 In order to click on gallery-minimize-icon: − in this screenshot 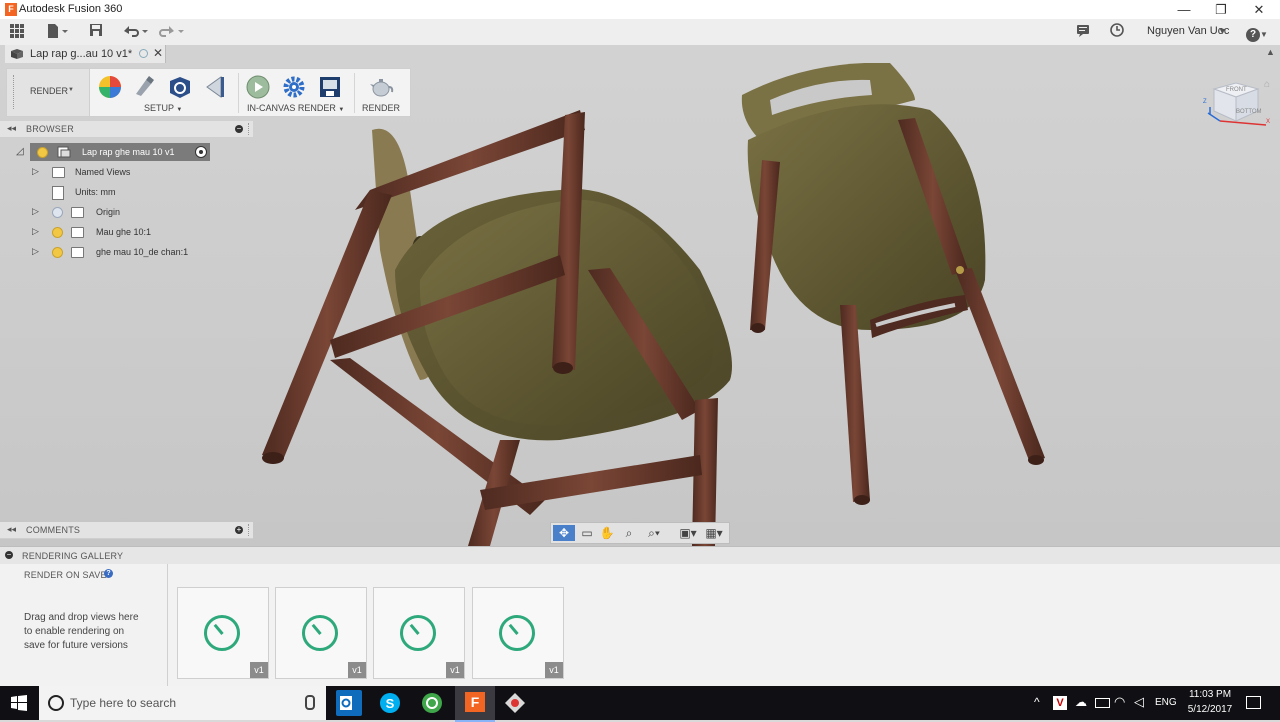, I will do `click(9, 555)`.